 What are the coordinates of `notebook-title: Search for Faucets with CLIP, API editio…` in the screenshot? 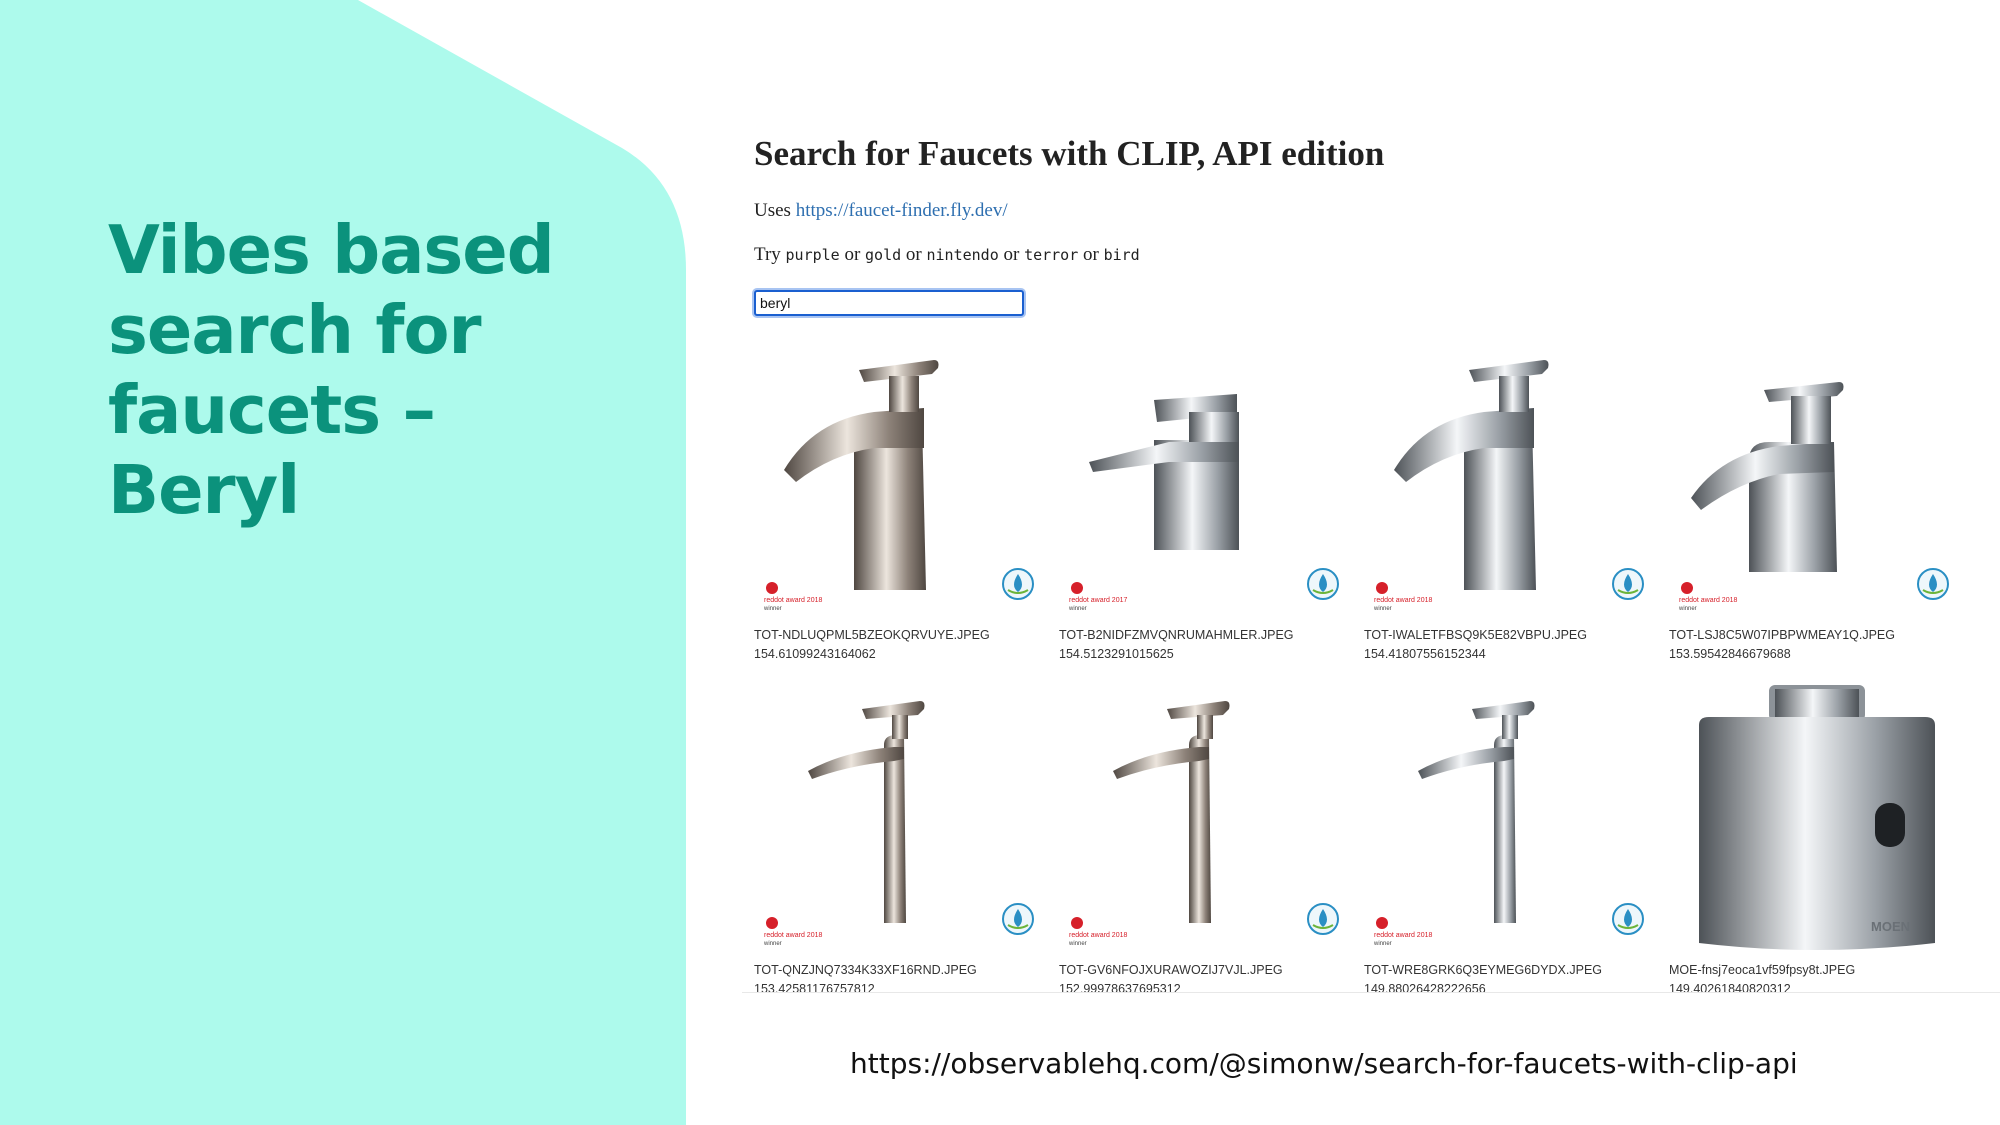 It's located at (1069, 153).